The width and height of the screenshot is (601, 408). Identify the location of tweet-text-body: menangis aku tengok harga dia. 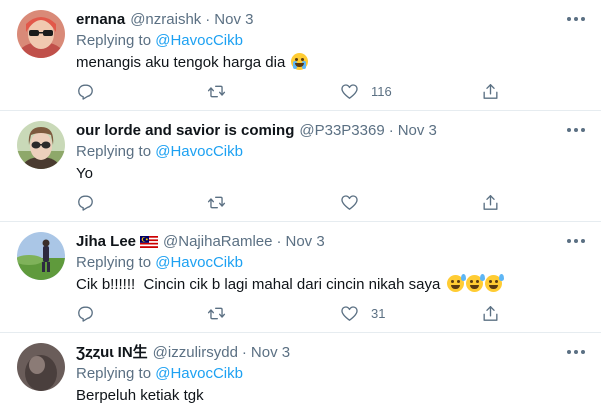
(181, 62).